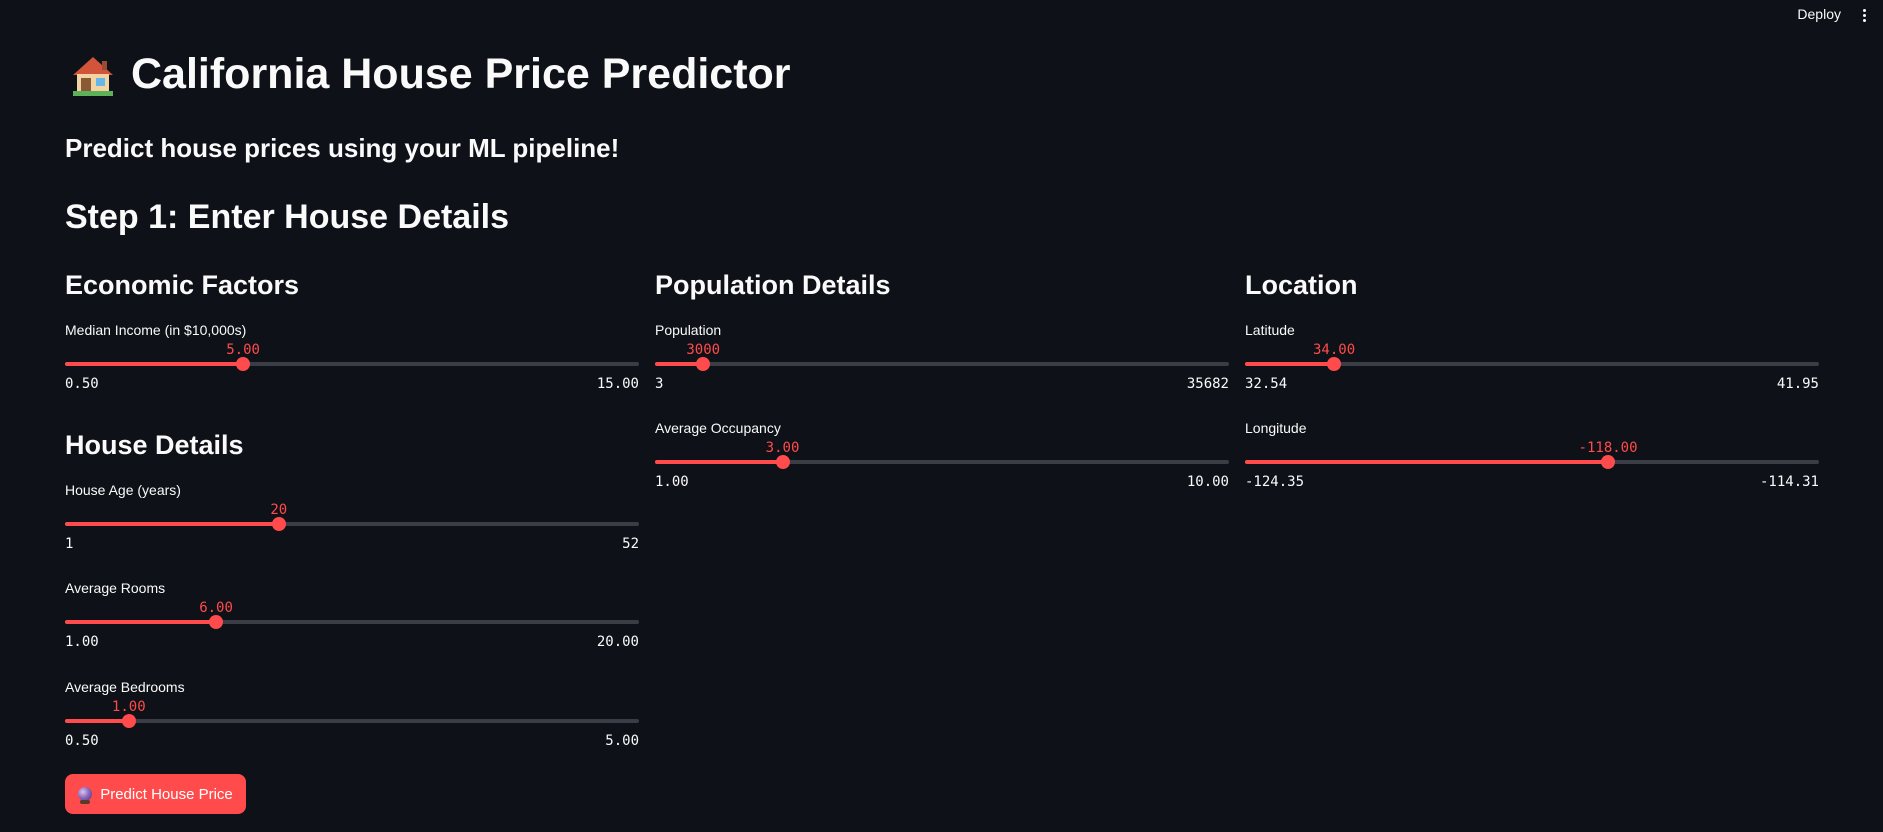 This screenshot has height=832, width=1883. What do you see at coordinates (1207, 384) in the screenshot?
I see `slider-max: 35682` at bounding box center [1207, 384].